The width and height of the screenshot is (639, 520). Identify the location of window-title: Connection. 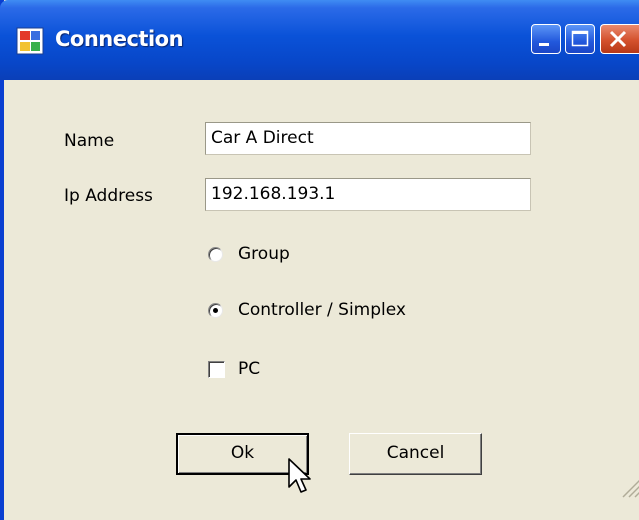
(119, 39).